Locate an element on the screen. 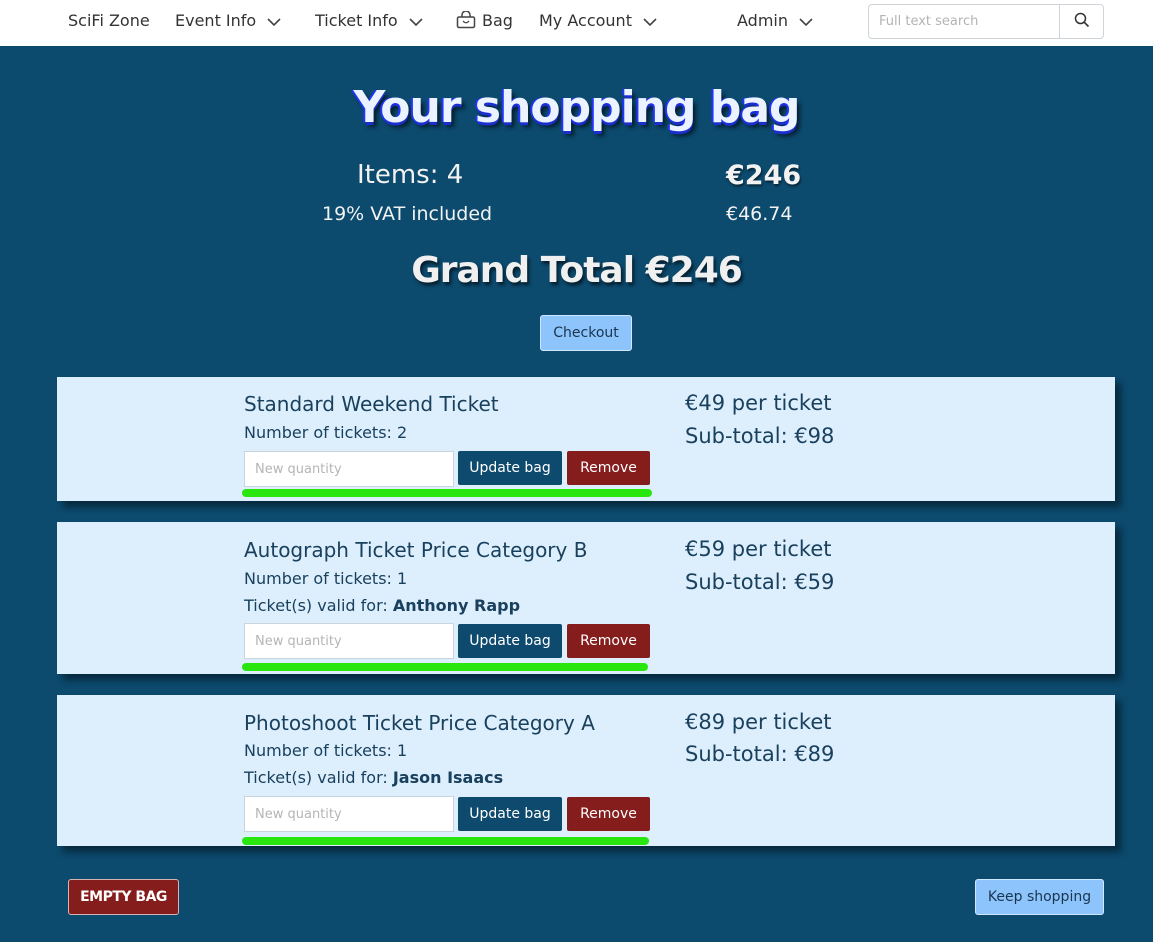 The width and height of the screenshot is (1153, 942). search-form is located at coordinates (986, 21).